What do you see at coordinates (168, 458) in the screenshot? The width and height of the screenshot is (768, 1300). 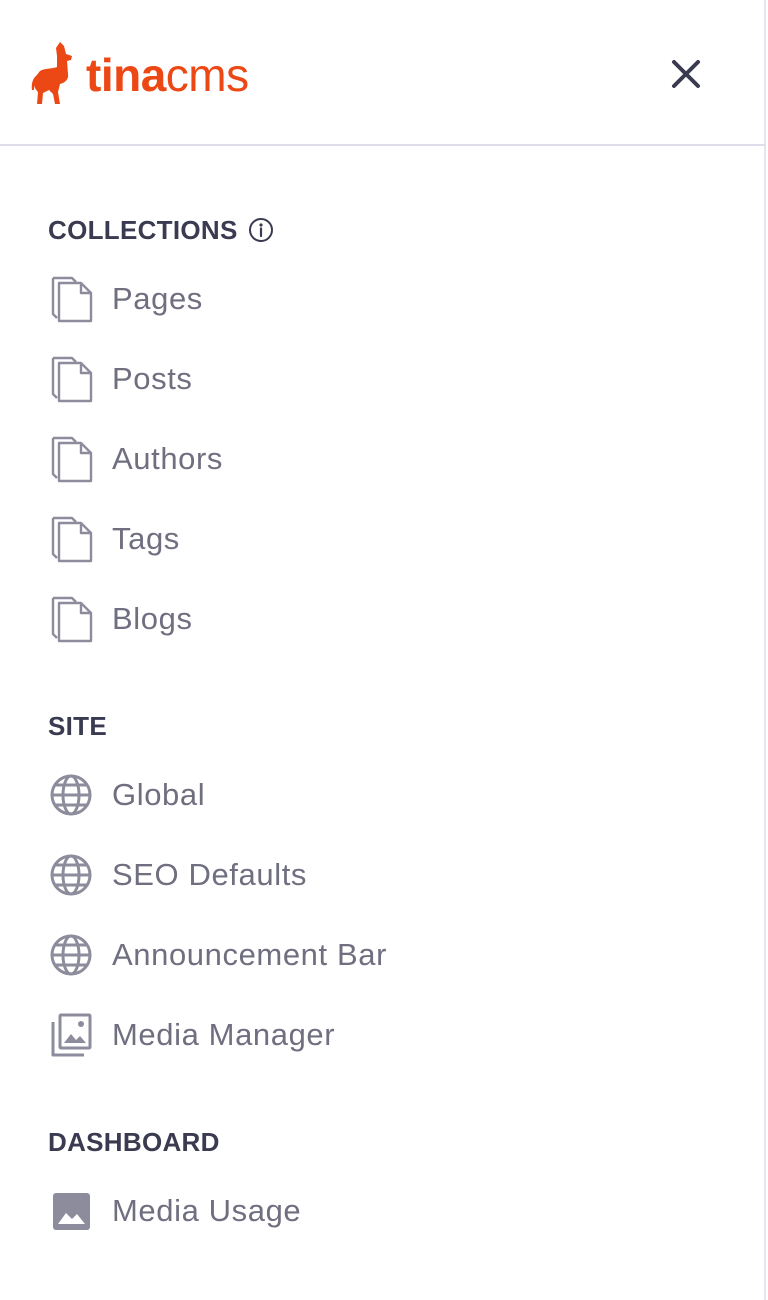 I see `nav-item-label: Authors` at bounding box center [168, 458].